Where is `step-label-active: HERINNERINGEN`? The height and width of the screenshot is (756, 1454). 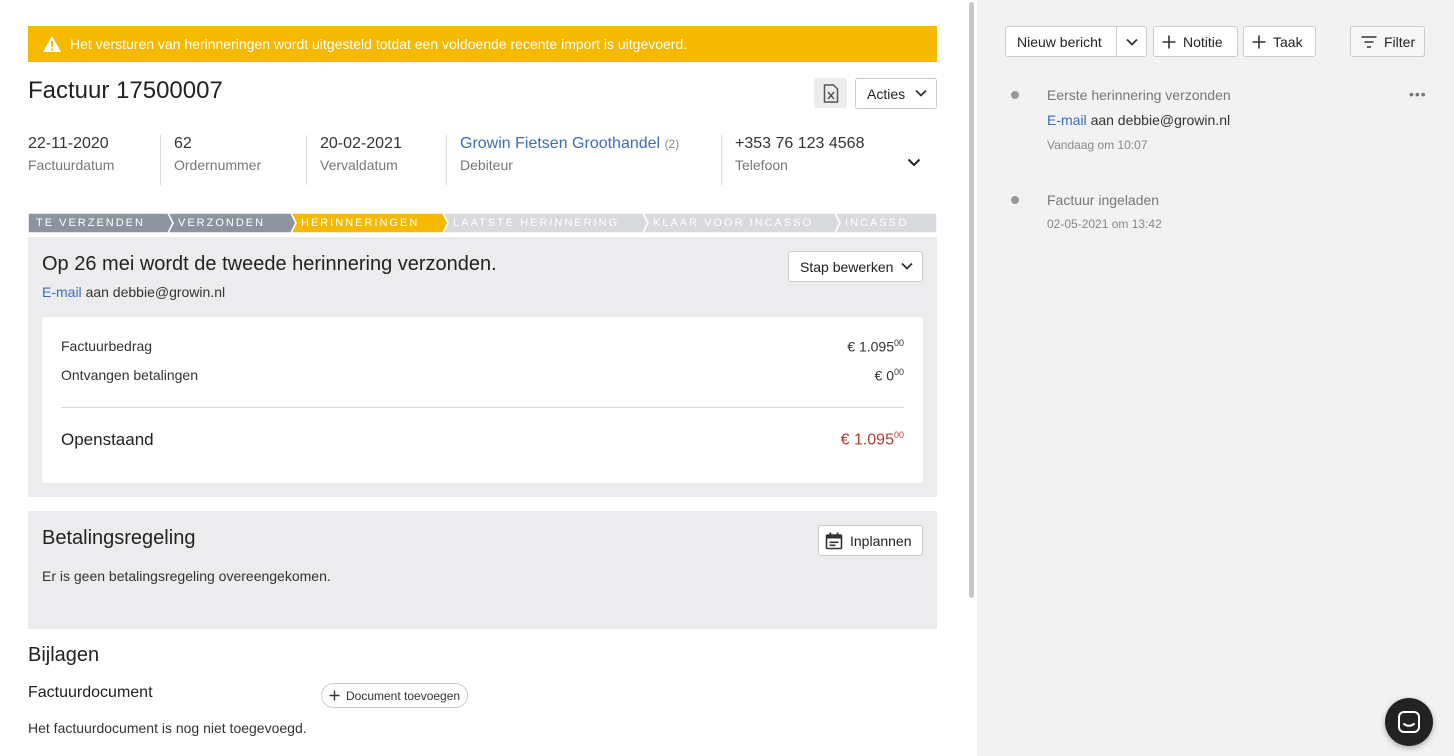 step-label-active: HERINNERINGEN is located at coordinates (360, 223).